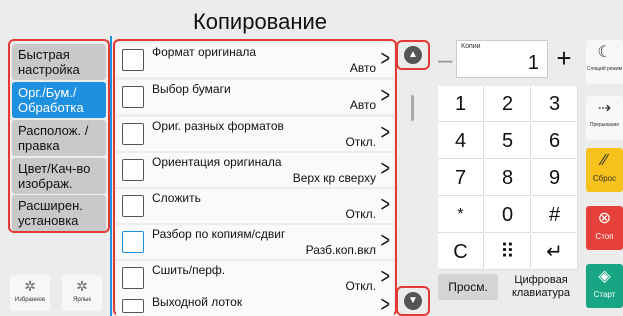 This screenshot has height=316, width=623. I want to click on fold-icon, so click(133, 206).